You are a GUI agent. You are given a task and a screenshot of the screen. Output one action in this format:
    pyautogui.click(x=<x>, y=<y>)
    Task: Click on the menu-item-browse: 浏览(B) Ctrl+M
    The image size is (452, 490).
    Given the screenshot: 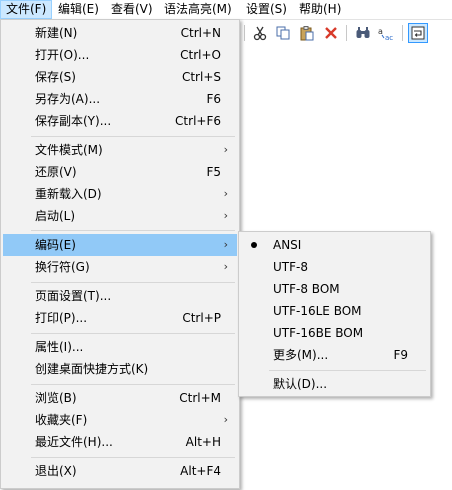 What is the action you would take?
    pyautogui.click(x=120, y=398)
    